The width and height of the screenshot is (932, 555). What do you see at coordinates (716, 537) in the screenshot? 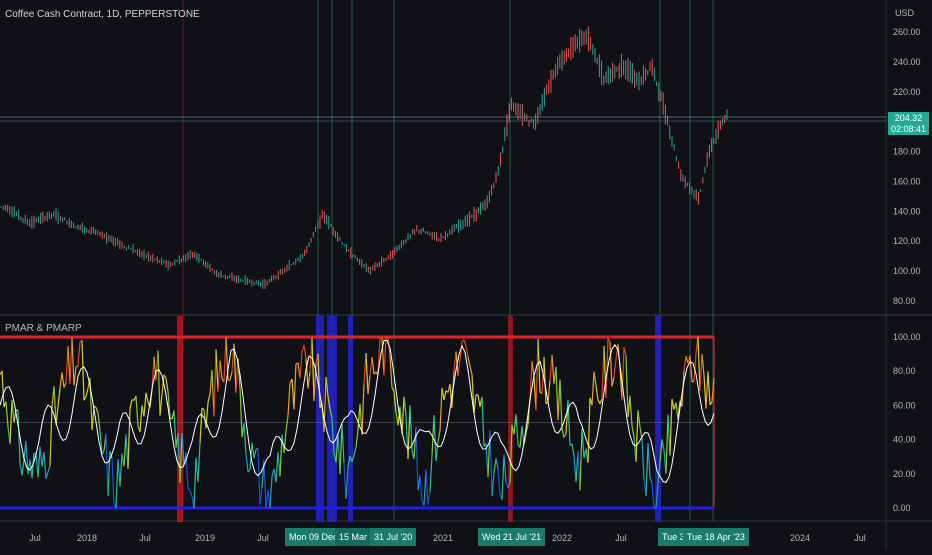
I see `date-badge: Tue 18 Apr '23` at bounding box center [716, 537].